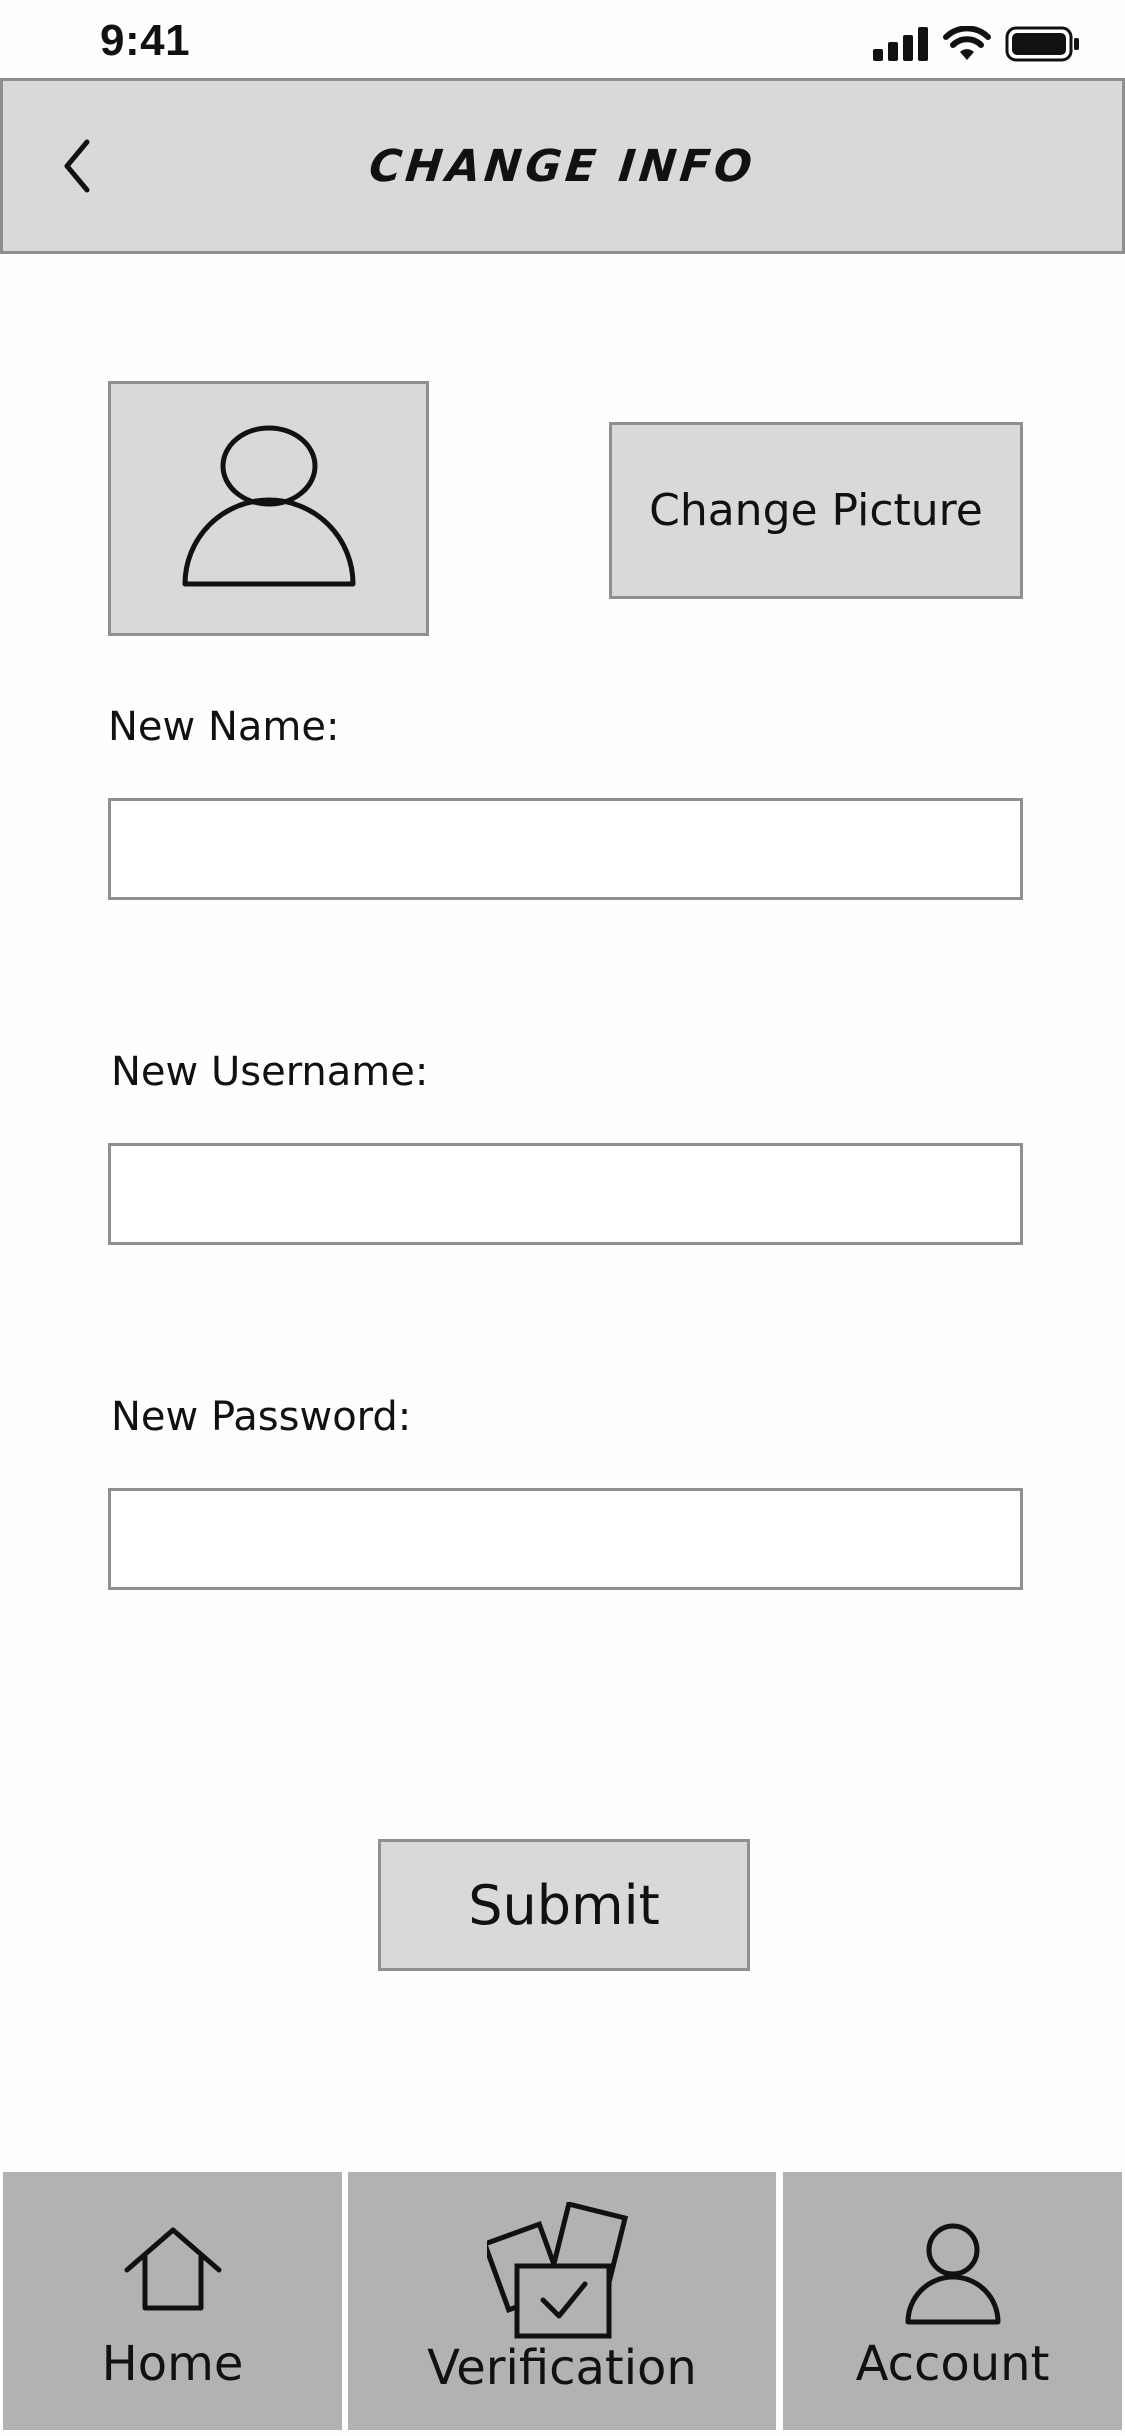 The width and height of the screenshot is (1125, 2436). I want to click on new-name-label: New Name:, so click(224, 727).